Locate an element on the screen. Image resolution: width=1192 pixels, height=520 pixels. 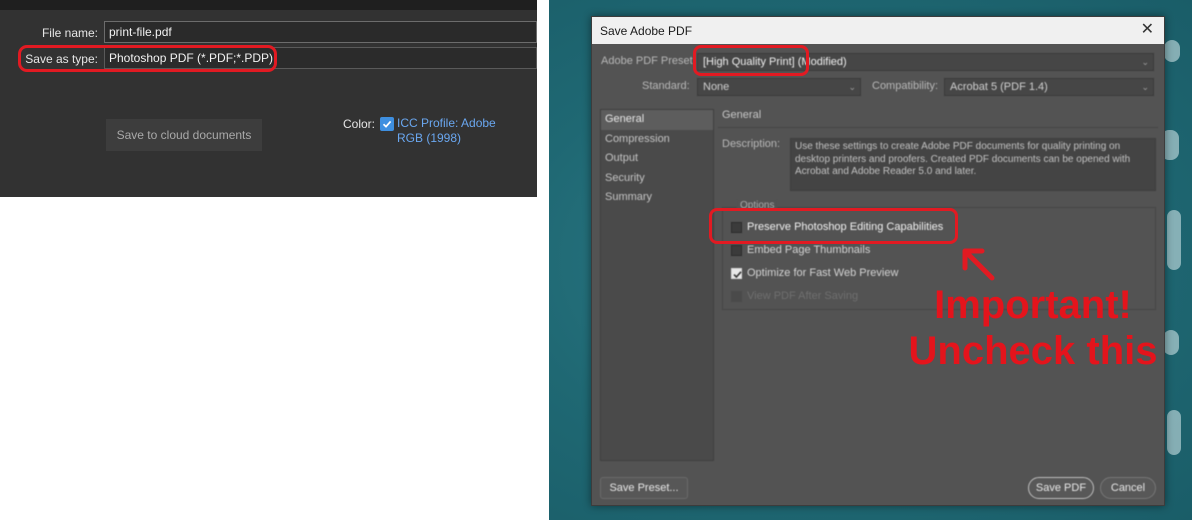
preset-highlight is located at coordinates (751, 60).